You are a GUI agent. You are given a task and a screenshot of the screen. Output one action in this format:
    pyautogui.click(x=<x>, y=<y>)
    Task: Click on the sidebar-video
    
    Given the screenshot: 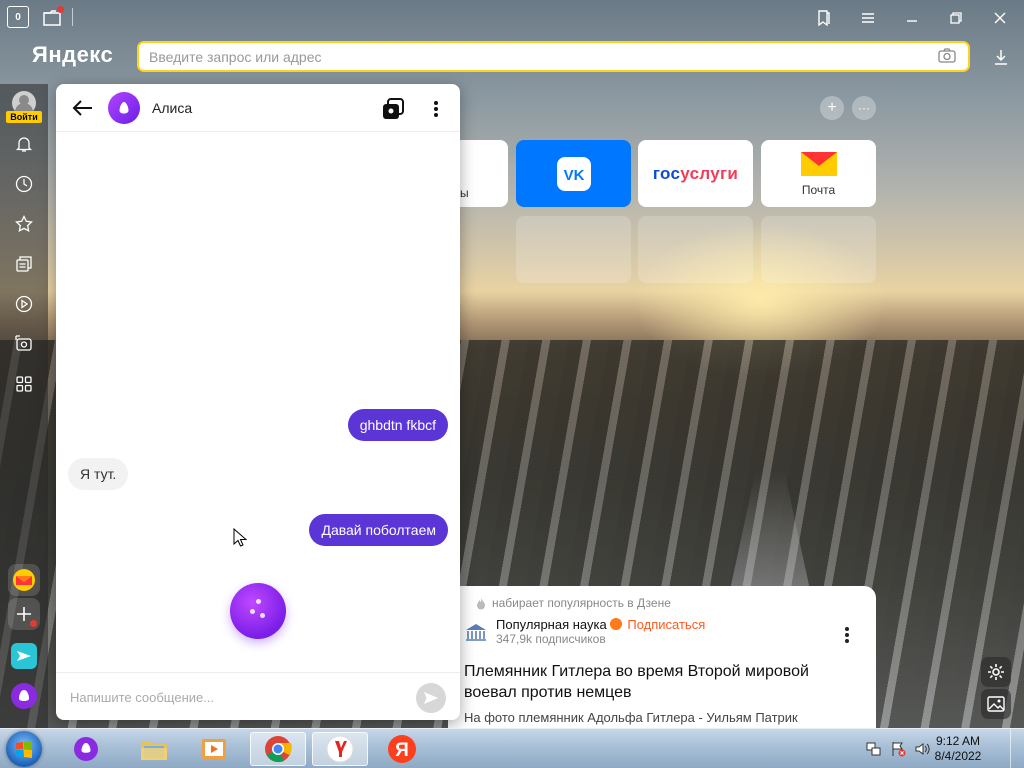 What is the action you would take?
    pyautogui.click(x=24, y=304)
    